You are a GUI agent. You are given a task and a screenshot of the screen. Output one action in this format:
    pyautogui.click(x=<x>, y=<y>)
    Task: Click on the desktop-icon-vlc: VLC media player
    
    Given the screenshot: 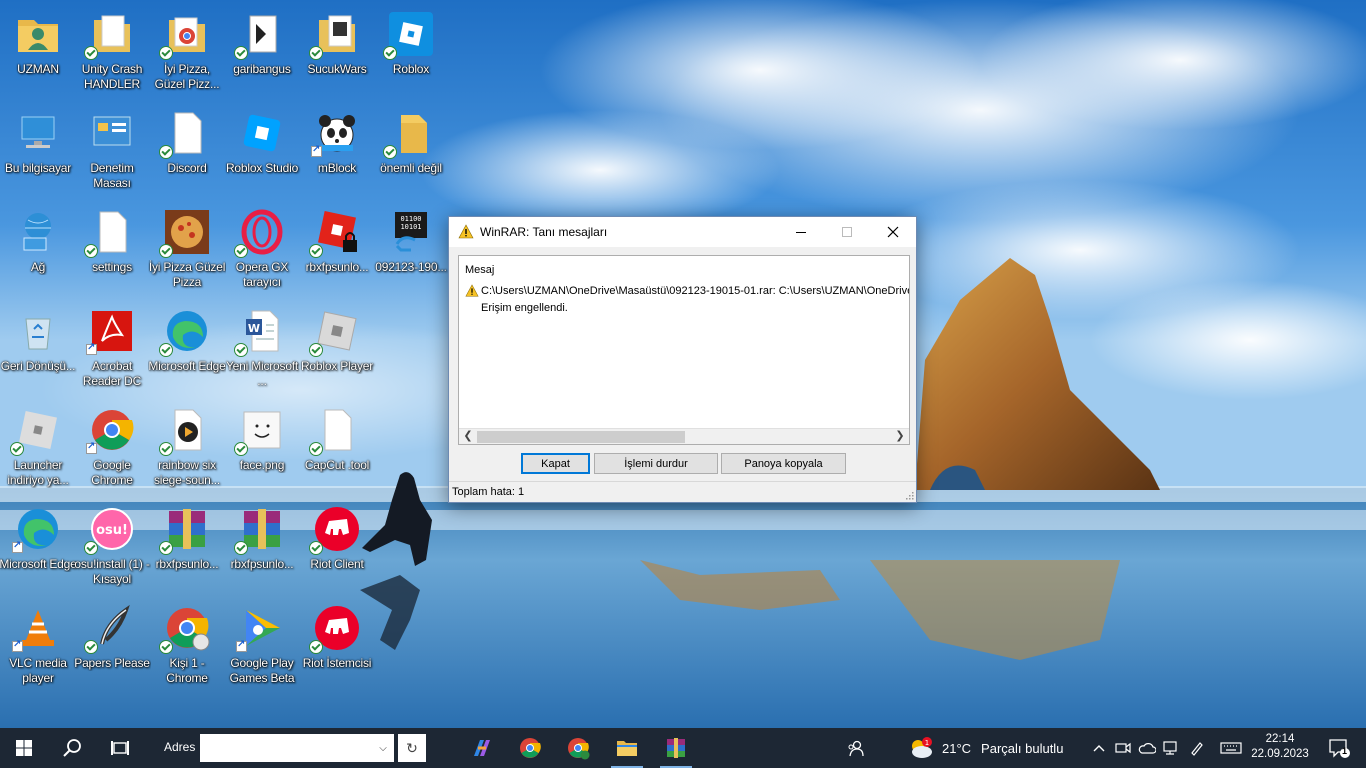 What is the action you would take?
    pyautogui.click(x=38, y=644)
    